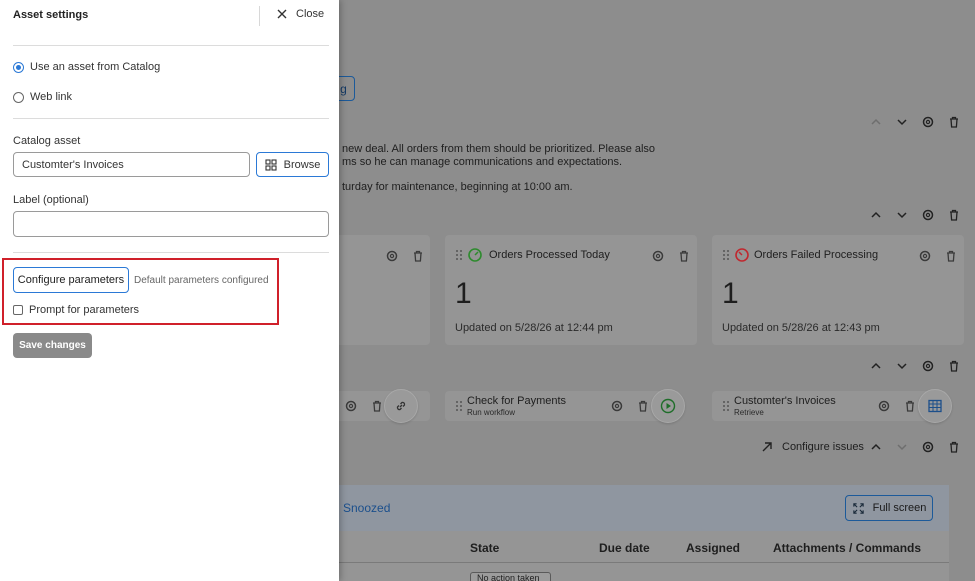  Describe the element at coordinates (847, 548) in the screenshot. I see `column-header-attachments: Attachments / Commands` at that location.